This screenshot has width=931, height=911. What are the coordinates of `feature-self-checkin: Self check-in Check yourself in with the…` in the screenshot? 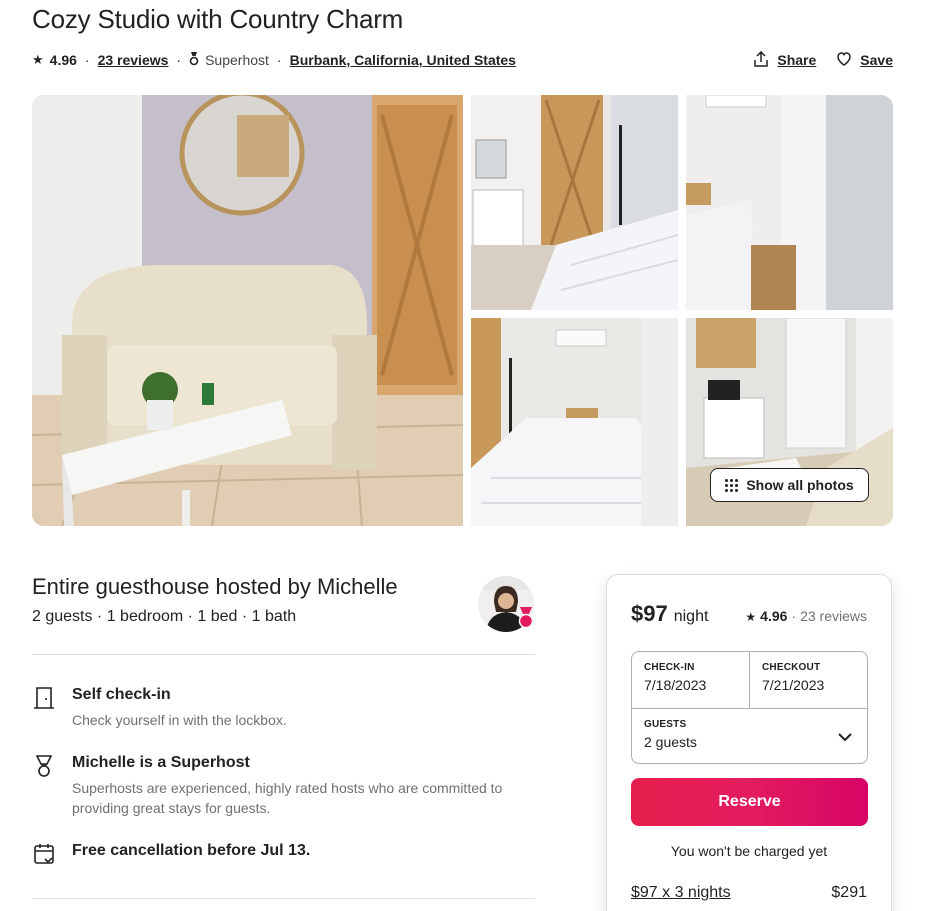 It's located at (282, 708).